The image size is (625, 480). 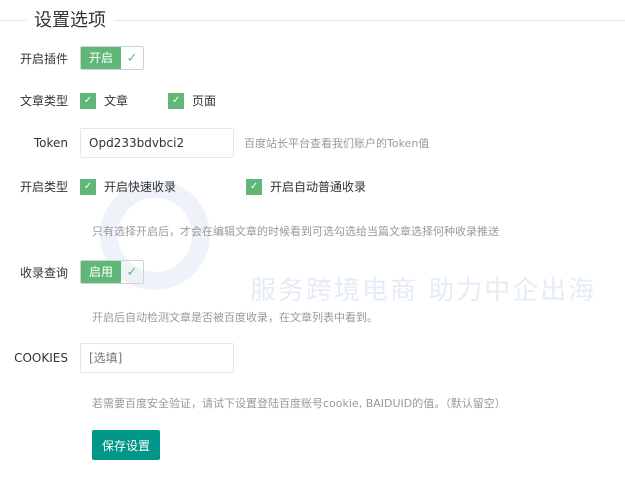 What do you see at coordinates (157, 143) in the screenshot?
I see `token-input` at bounding box center [157, 143].